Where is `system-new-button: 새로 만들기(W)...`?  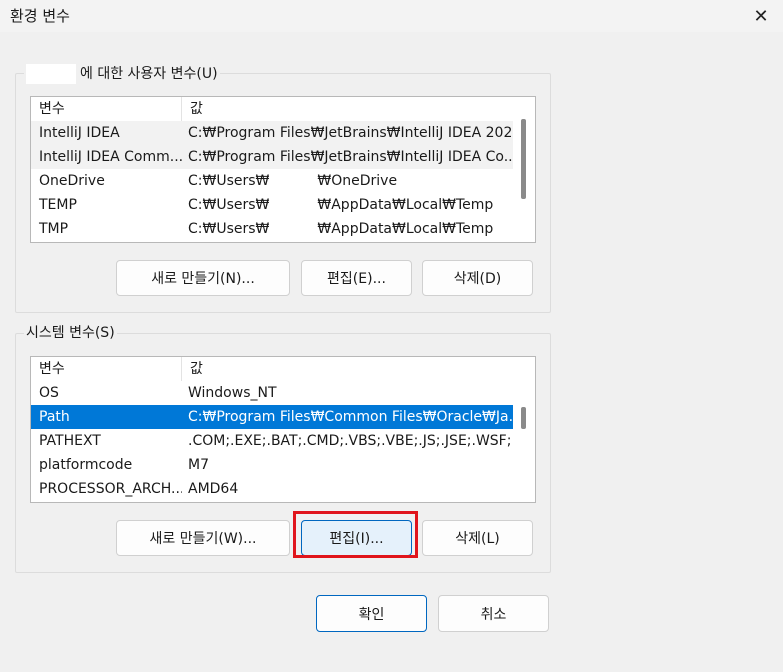
system-new-button: 새로 만들기(W)... is located at coordinates (203, 538).